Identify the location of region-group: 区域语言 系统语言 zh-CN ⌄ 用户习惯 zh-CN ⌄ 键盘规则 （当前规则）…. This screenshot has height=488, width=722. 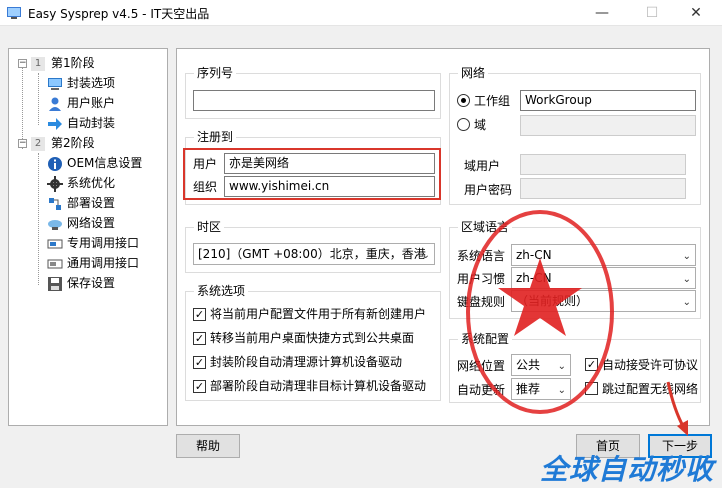
(575, 269).